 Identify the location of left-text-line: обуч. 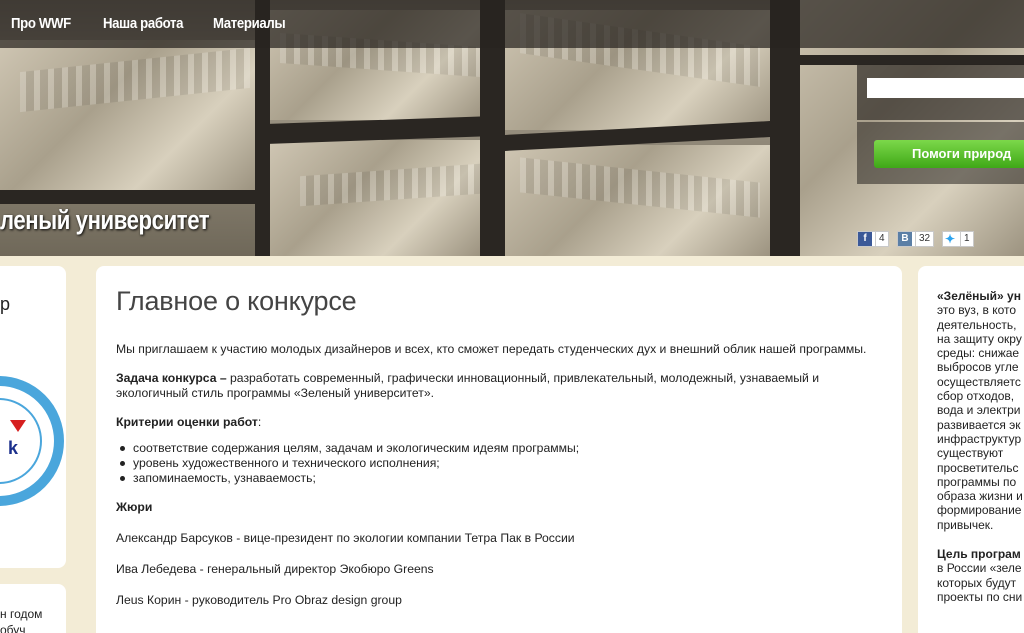
(13, 628).